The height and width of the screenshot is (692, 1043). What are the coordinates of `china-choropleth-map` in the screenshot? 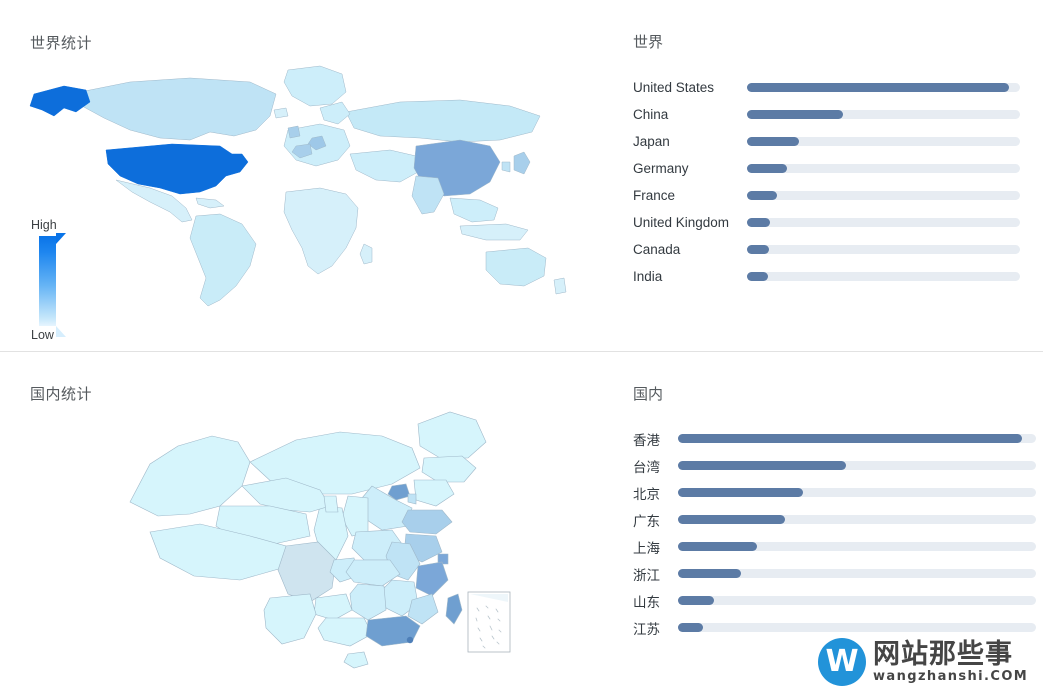 It's located at (320, 537).